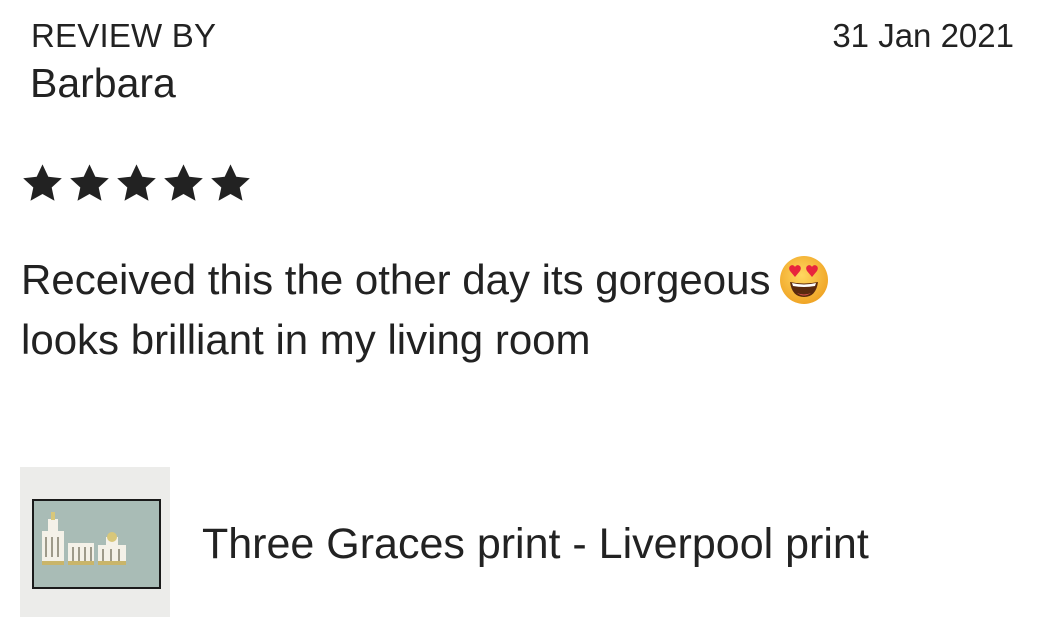 Image resolution: width=1041 pixels, height=630 pixels. I want to click on product-title-link: Three Graces print - Liverpool print, so click(535, 544).